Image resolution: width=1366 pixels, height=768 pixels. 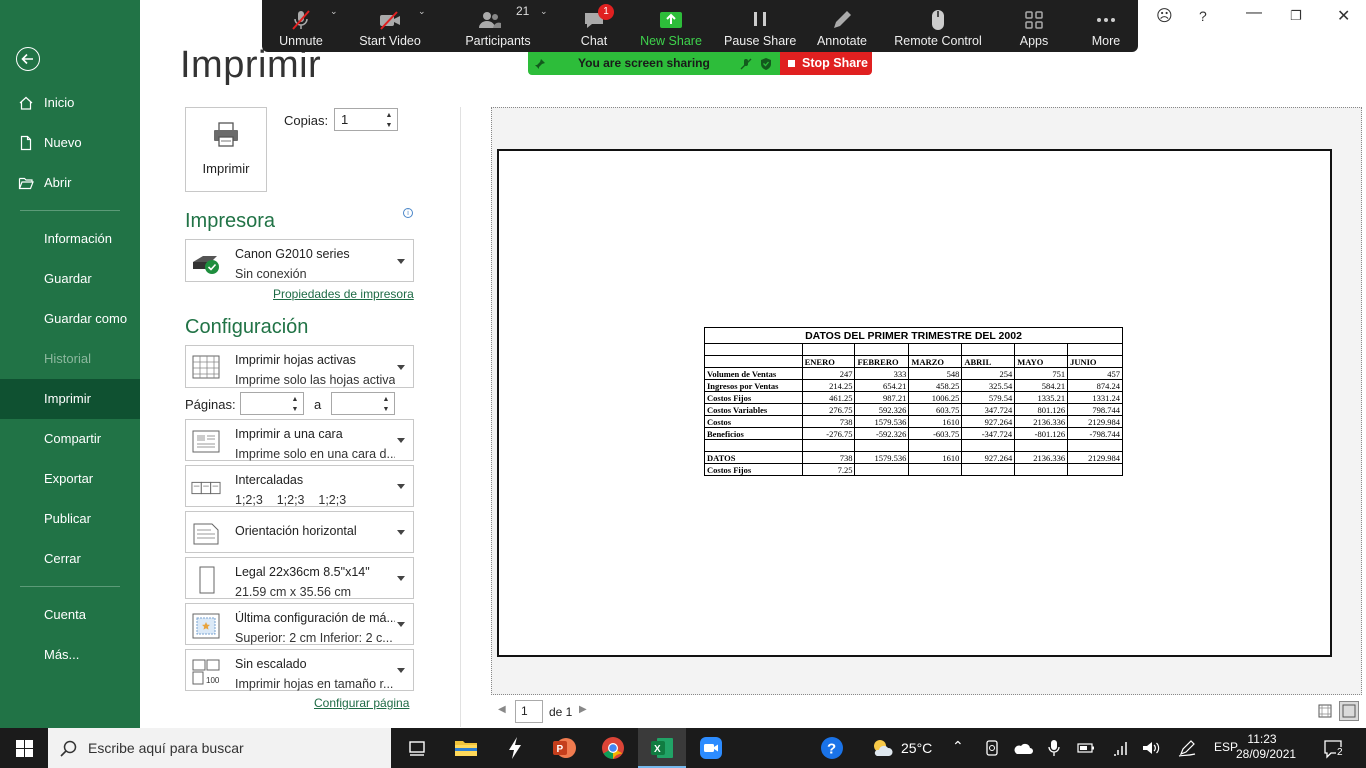 I want to click on language-indicator: ESP, so click(x=1226, y=747).